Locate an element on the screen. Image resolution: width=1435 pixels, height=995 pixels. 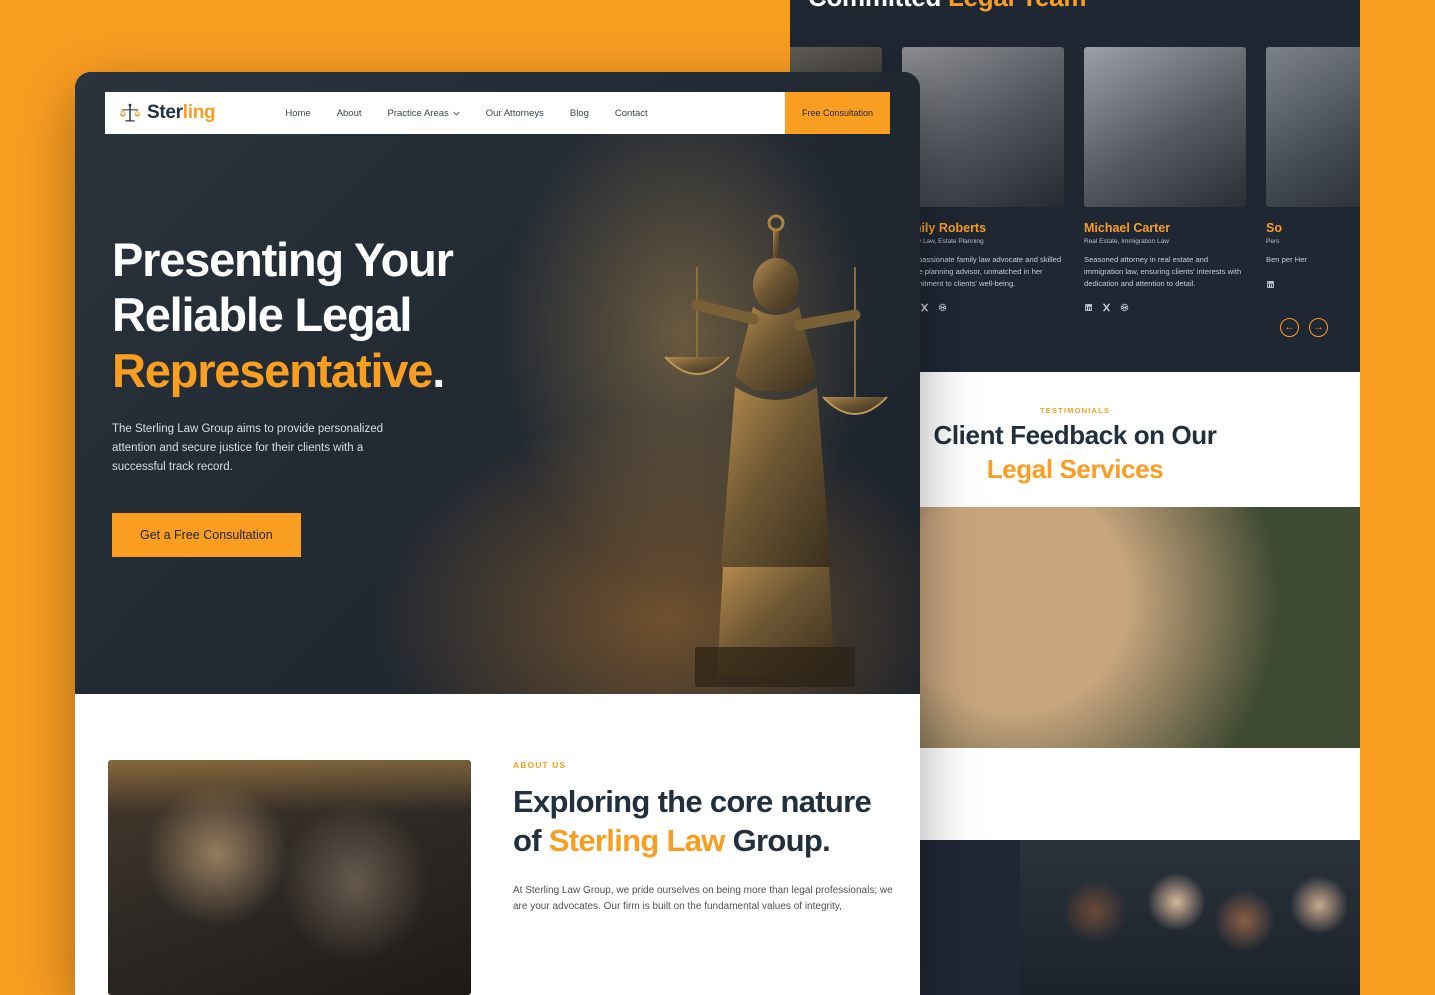
about-eyebrow: ABOUT US is located at coordinates (540, 765).